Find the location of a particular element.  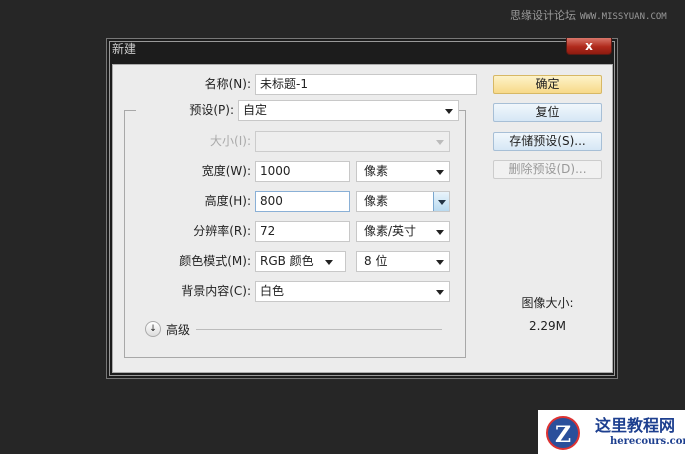

dialog-title: 新建 is located at coordinates (124, 49).